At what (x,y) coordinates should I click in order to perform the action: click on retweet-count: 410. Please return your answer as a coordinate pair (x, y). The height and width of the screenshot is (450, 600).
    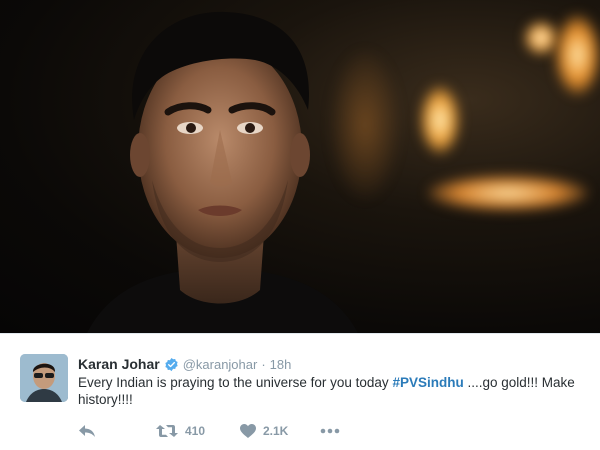
    Looking at the image, I should click on (195, 431).